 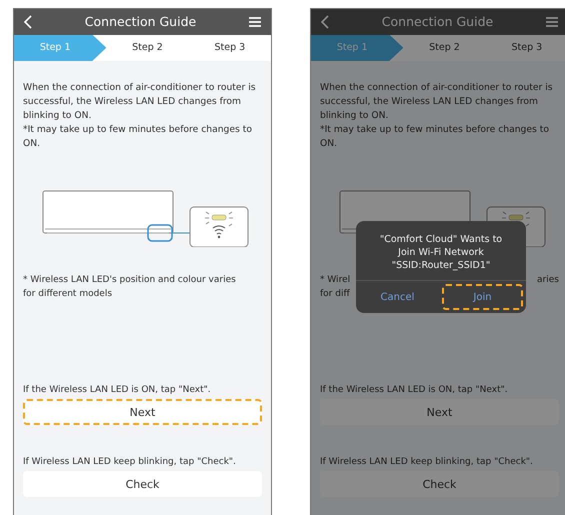 What do you see at coordinates (548, 280) in the screenshot?
I see `footnote-text: aries` at bounding box center [548, 280].